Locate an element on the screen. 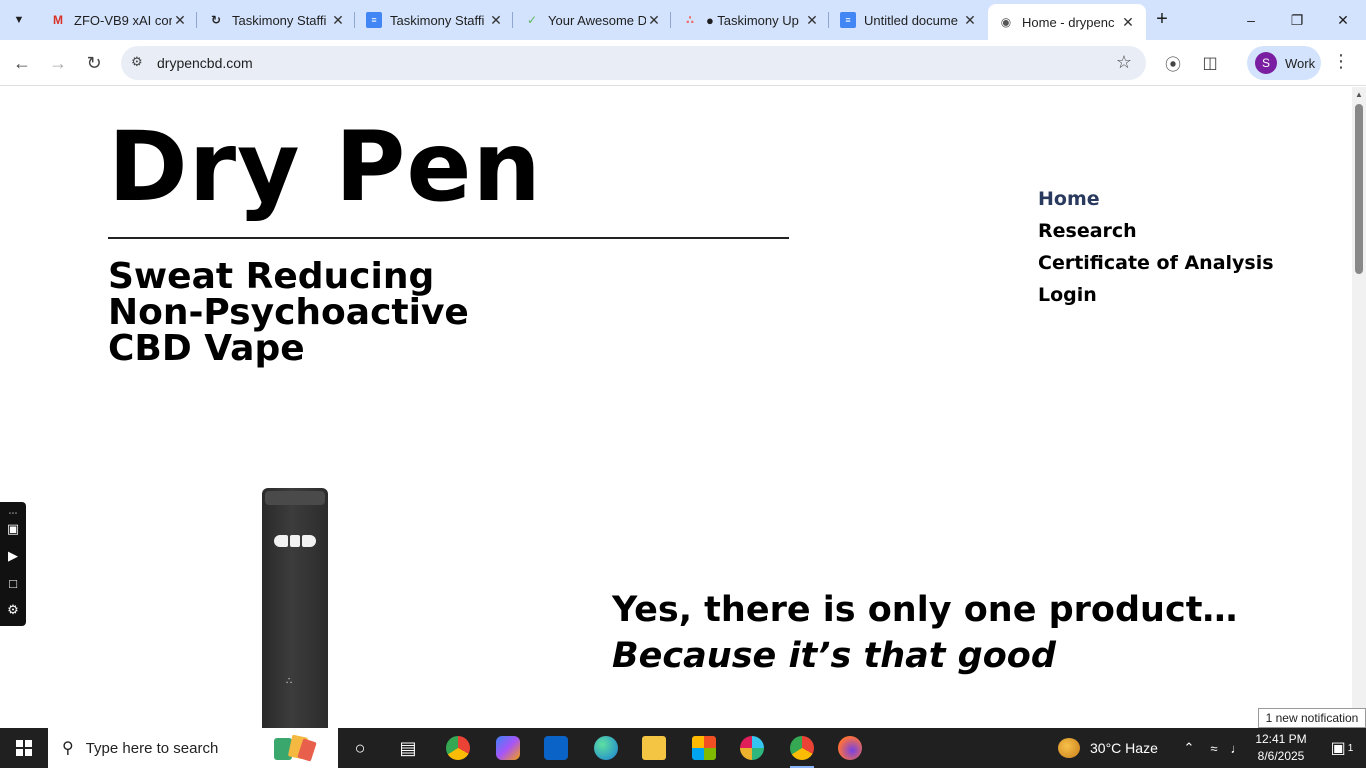  back-button: ← is located at coordinates (22, 63).